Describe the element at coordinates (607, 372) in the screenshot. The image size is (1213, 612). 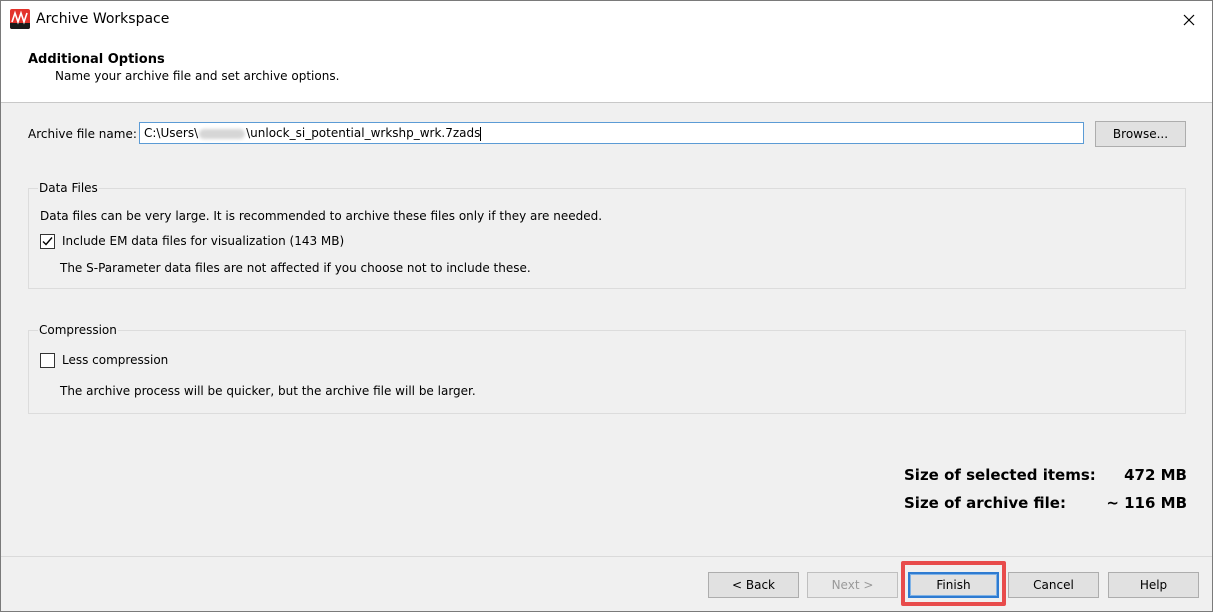
I see `compression-group` at that location.